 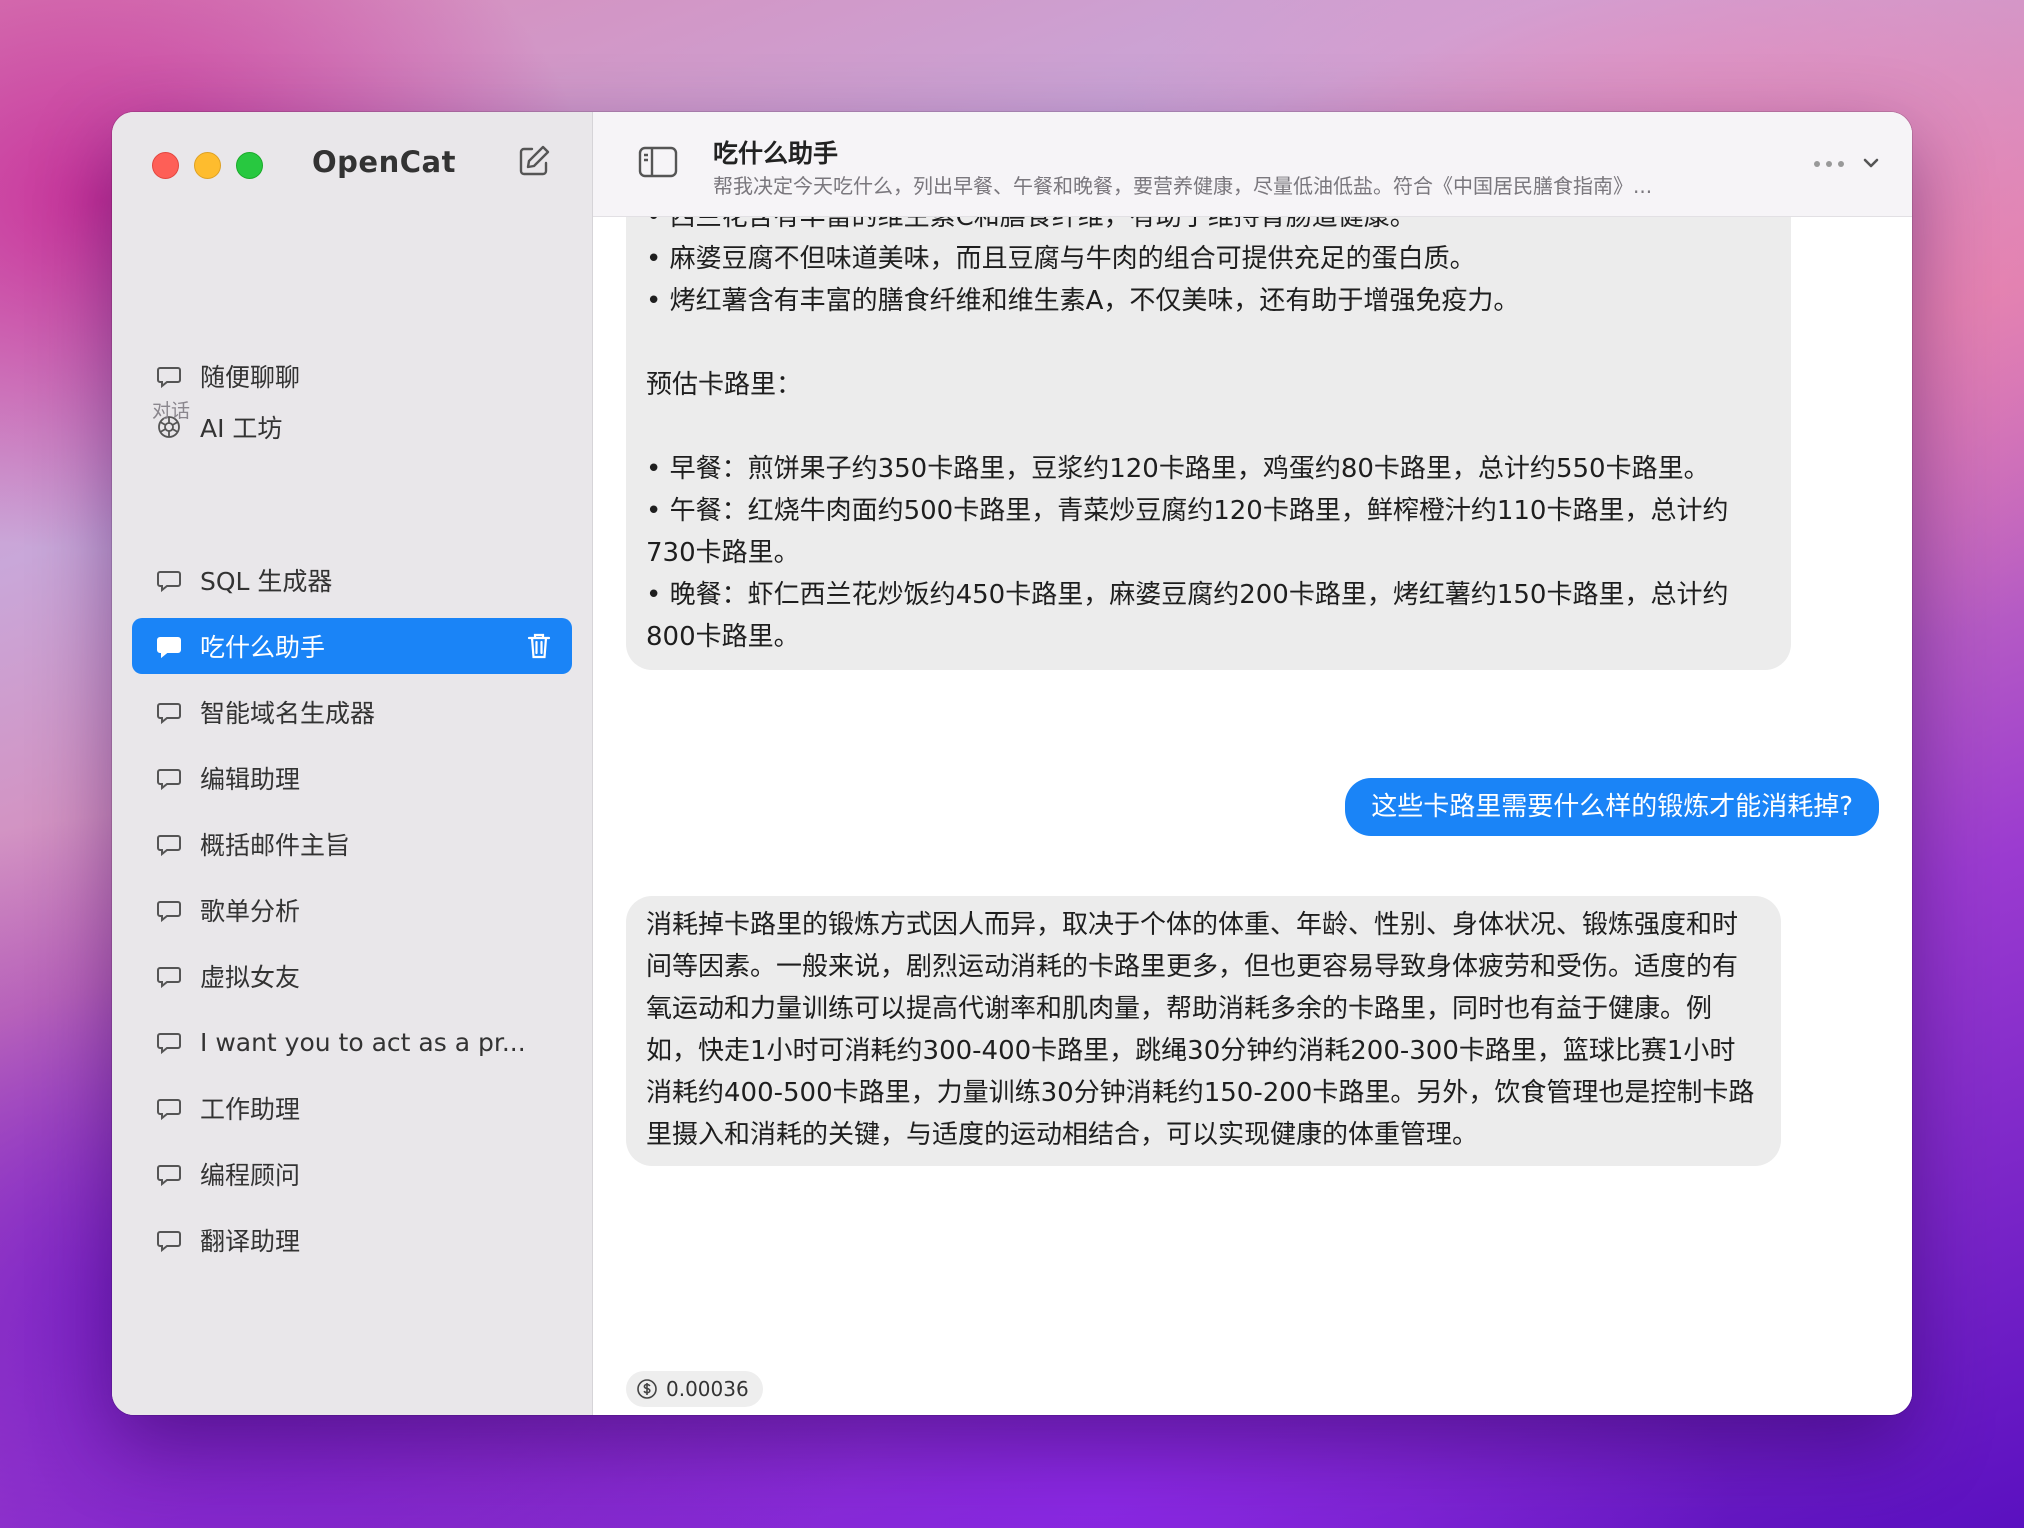 I want to click on more-icon, so click(x=1829, y=164).